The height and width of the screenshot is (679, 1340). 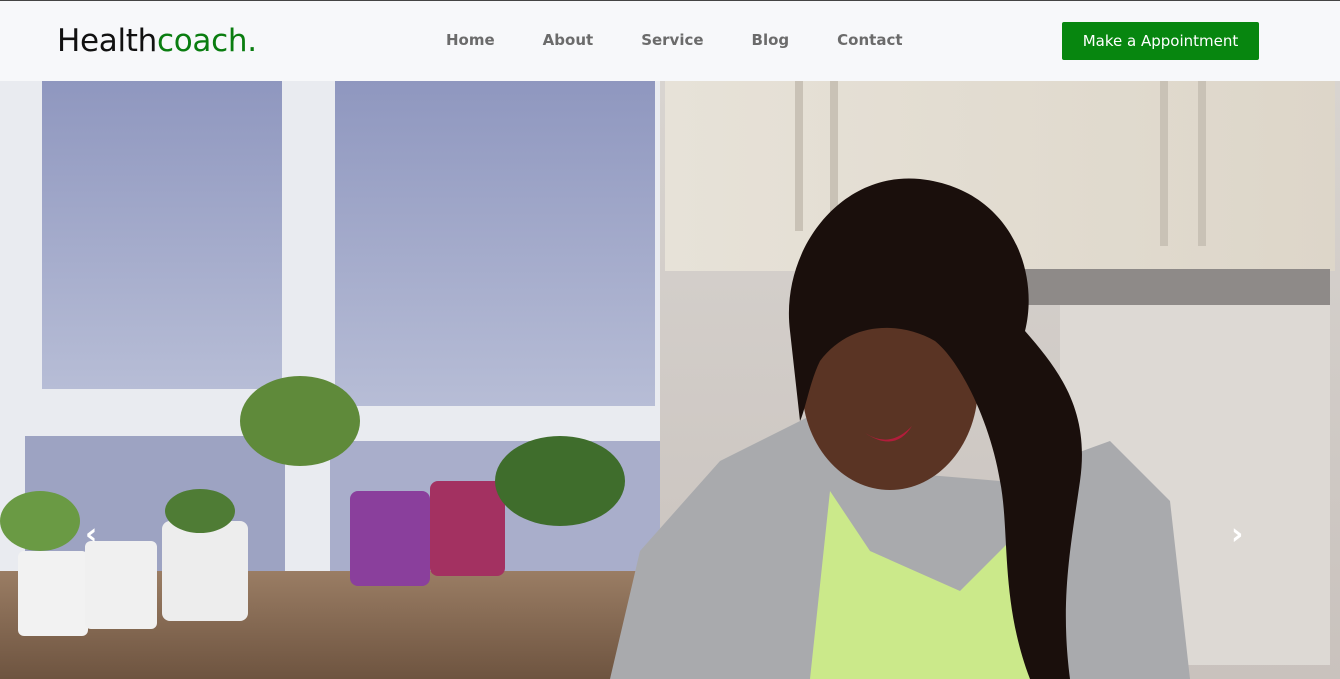 What do you see at coordinates (470, 40) in the screenshot?
I see `nav-home: Home` at bounding box center [470, 40].